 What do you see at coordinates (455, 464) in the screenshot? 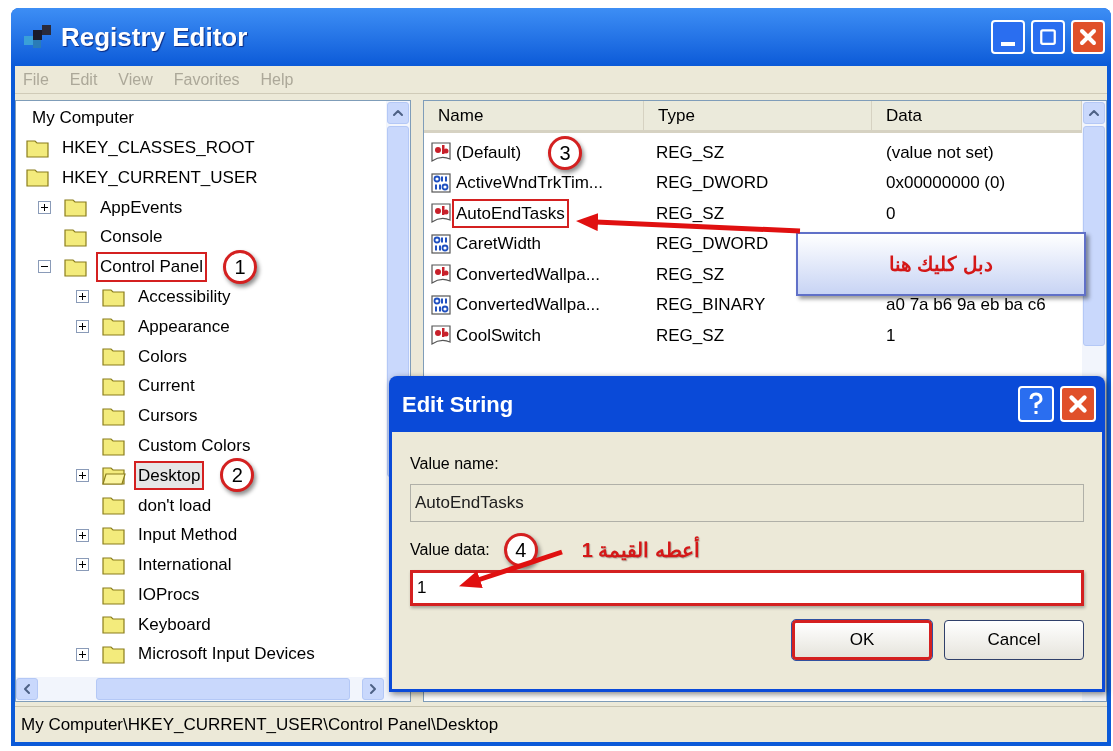
I see `field-label: Value name:` at bounding box center [455, 464].